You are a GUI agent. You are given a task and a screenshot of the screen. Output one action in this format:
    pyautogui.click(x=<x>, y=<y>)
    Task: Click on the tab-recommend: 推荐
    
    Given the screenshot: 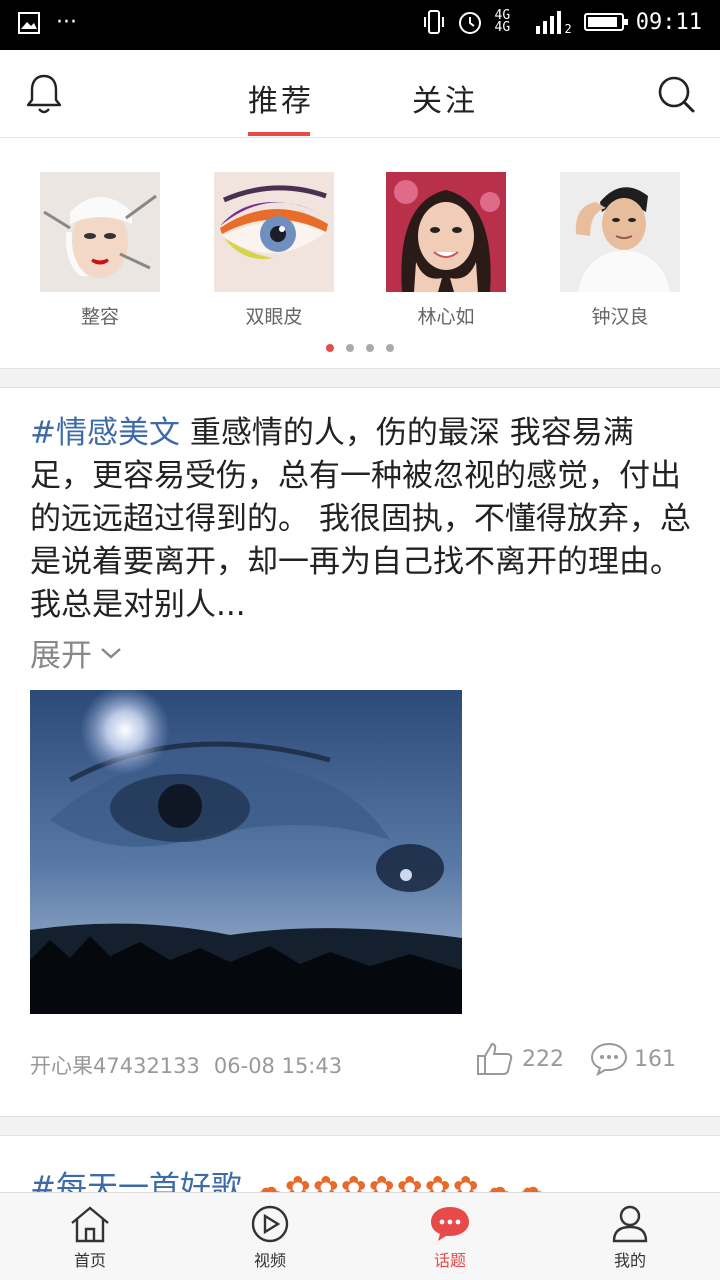 What is the action you would take?
    pyautogui.click(x=281, y=98)
    